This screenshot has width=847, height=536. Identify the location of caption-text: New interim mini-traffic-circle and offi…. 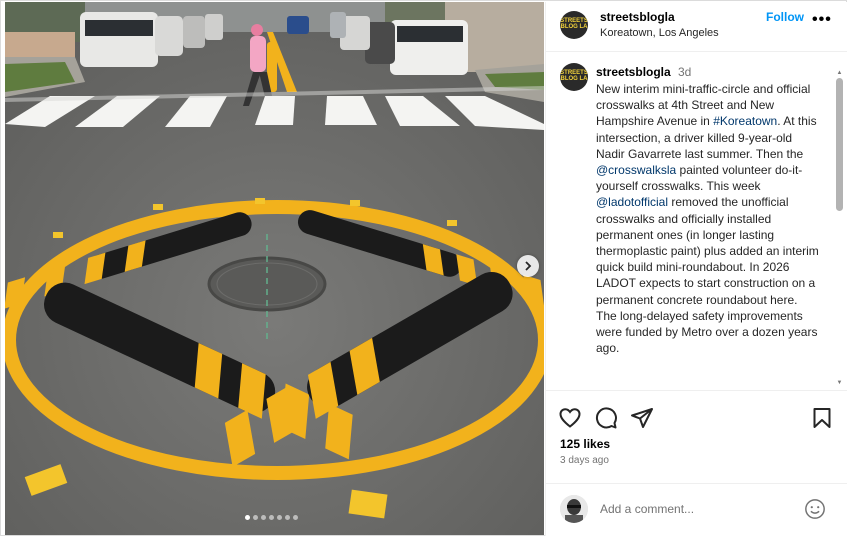
(708, 218).